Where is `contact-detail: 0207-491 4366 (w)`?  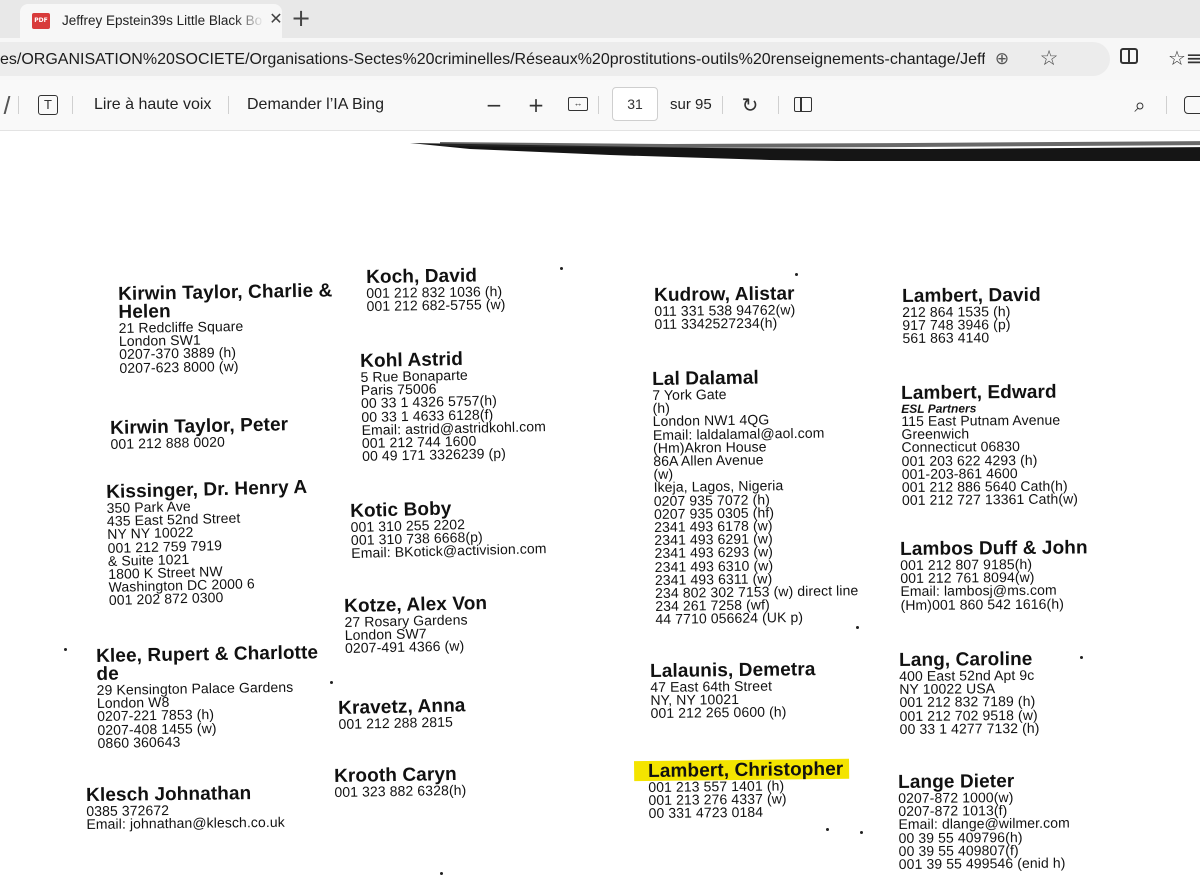 contact-detail: 0207-491 4366 (w) is located at coordinates (404, 647).